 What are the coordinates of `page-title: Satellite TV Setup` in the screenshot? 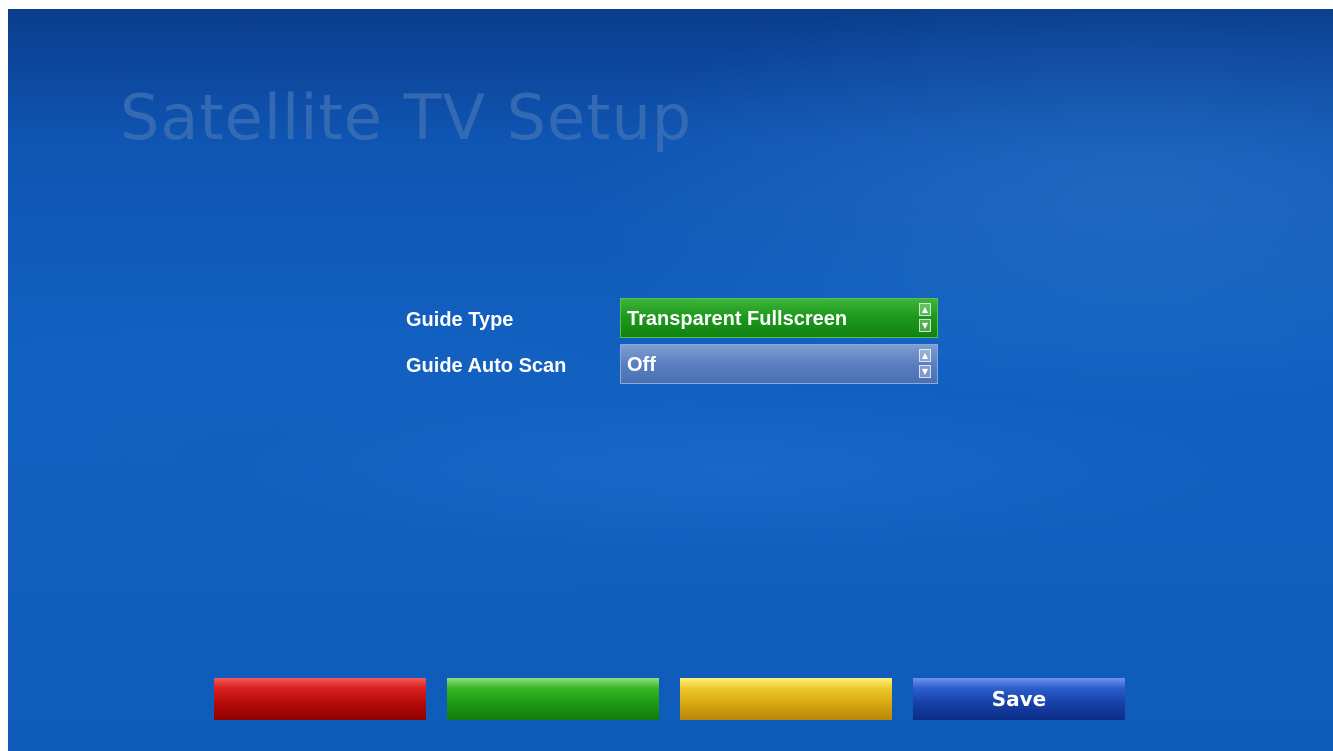 It's located at (406, 117).